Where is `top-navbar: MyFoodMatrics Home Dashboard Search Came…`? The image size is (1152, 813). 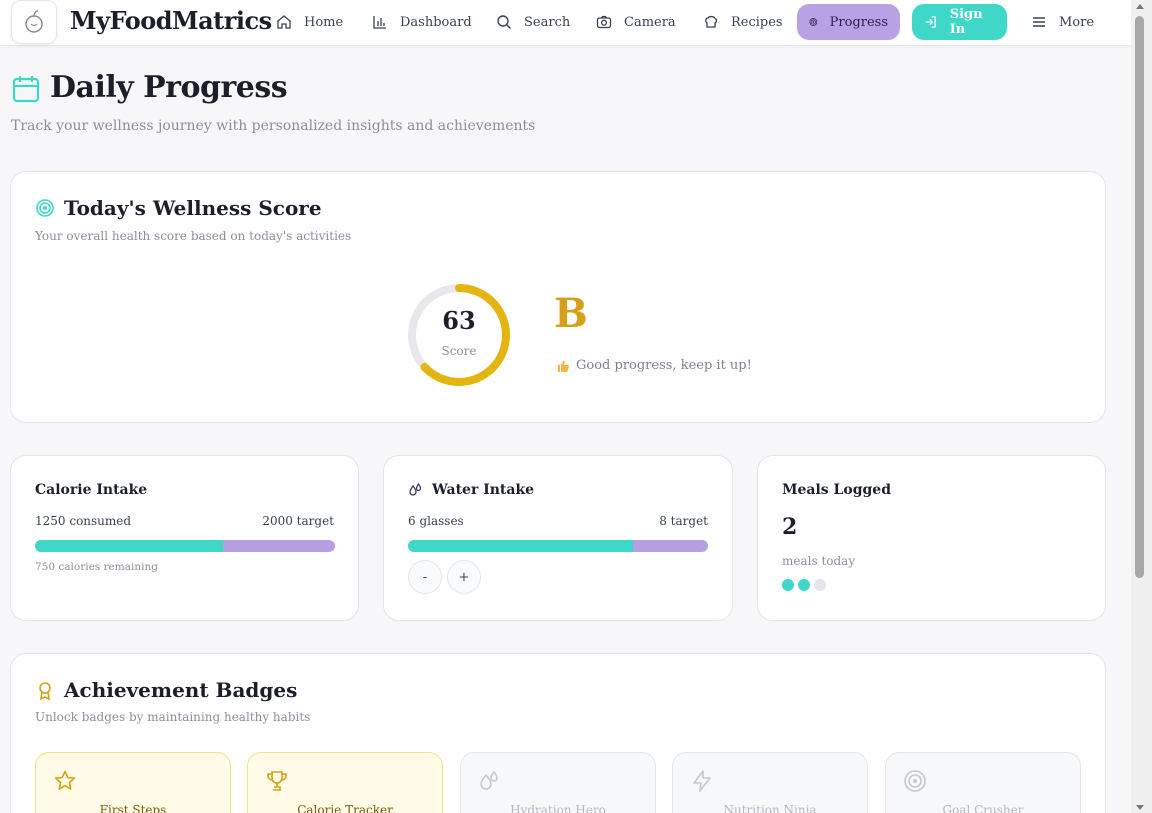
top-navbar: MyFoodMatrics Home Dashboard Search Came… is located at coordinates (565, 23).